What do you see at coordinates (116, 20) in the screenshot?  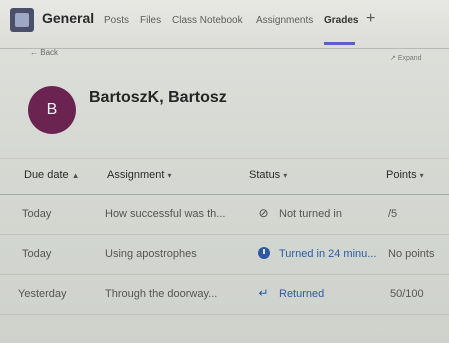 I see `tab-posts: Posts` at bounding box center [116, 20].